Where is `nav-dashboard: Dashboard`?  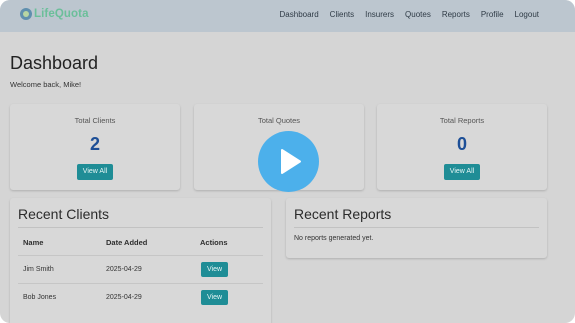 nav-dashboard: Dashboard is located at coordinates (299, 14).